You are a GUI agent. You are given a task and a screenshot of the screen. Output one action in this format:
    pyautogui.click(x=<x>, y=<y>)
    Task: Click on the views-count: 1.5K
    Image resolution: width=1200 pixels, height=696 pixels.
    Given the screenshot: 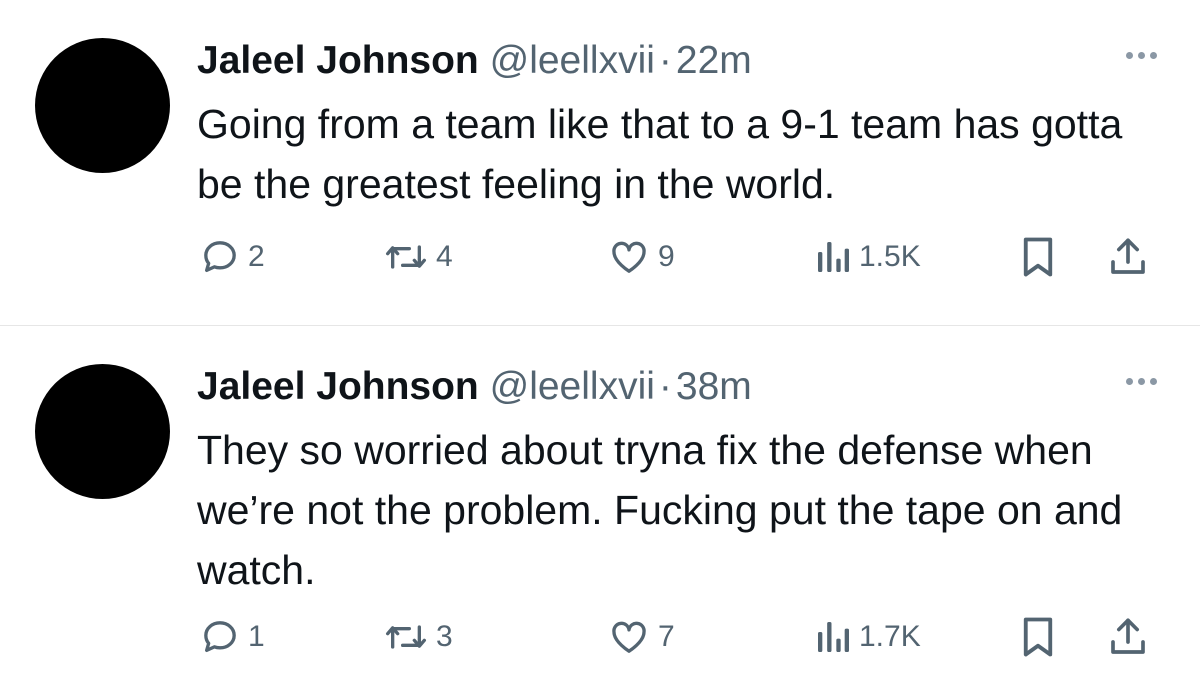 What is the action you would take?
    pyautogui.click(x=890, y=256)
    